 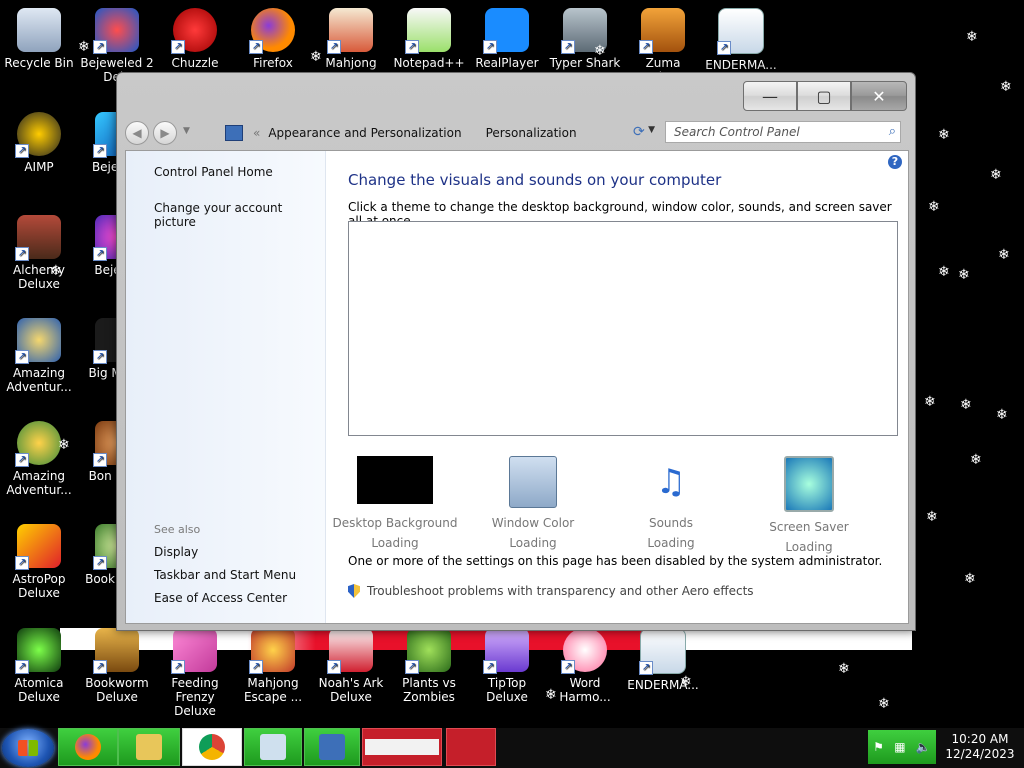 I want to click on folder-icon, so click(x=149, y=747).